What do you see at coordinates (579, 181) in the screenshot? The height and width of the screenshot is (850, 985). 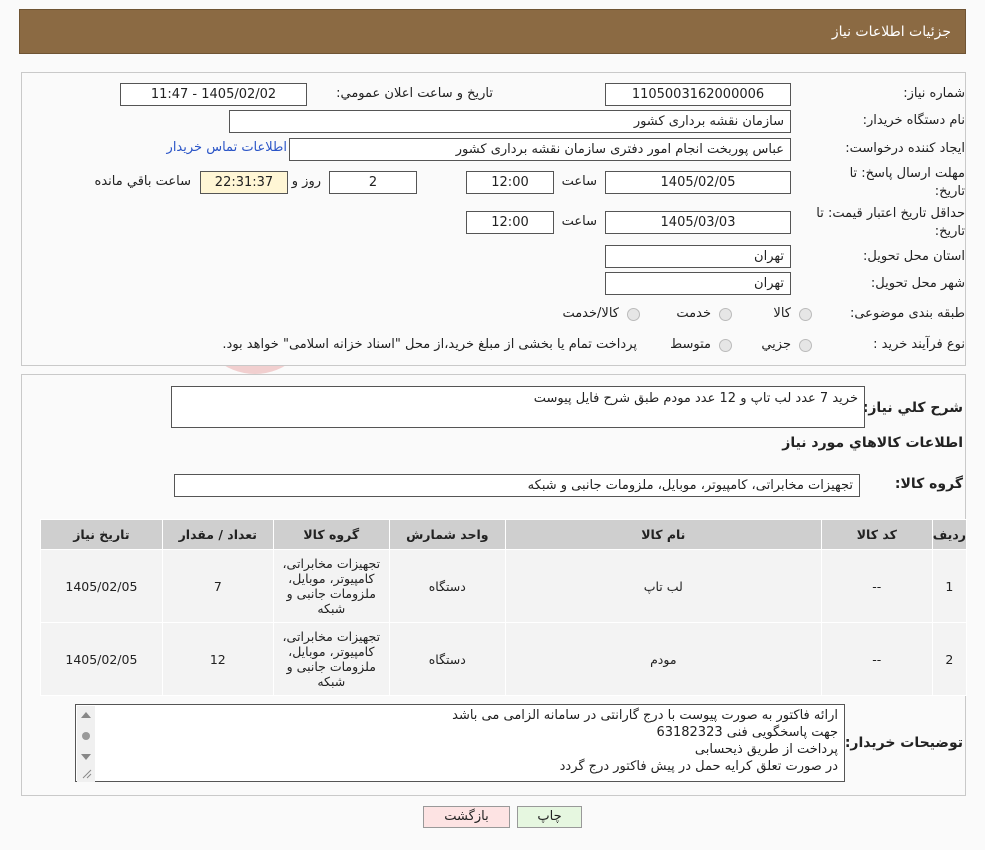 I see `deadline-time-label: ساعت` at bounding box center [579, 181].